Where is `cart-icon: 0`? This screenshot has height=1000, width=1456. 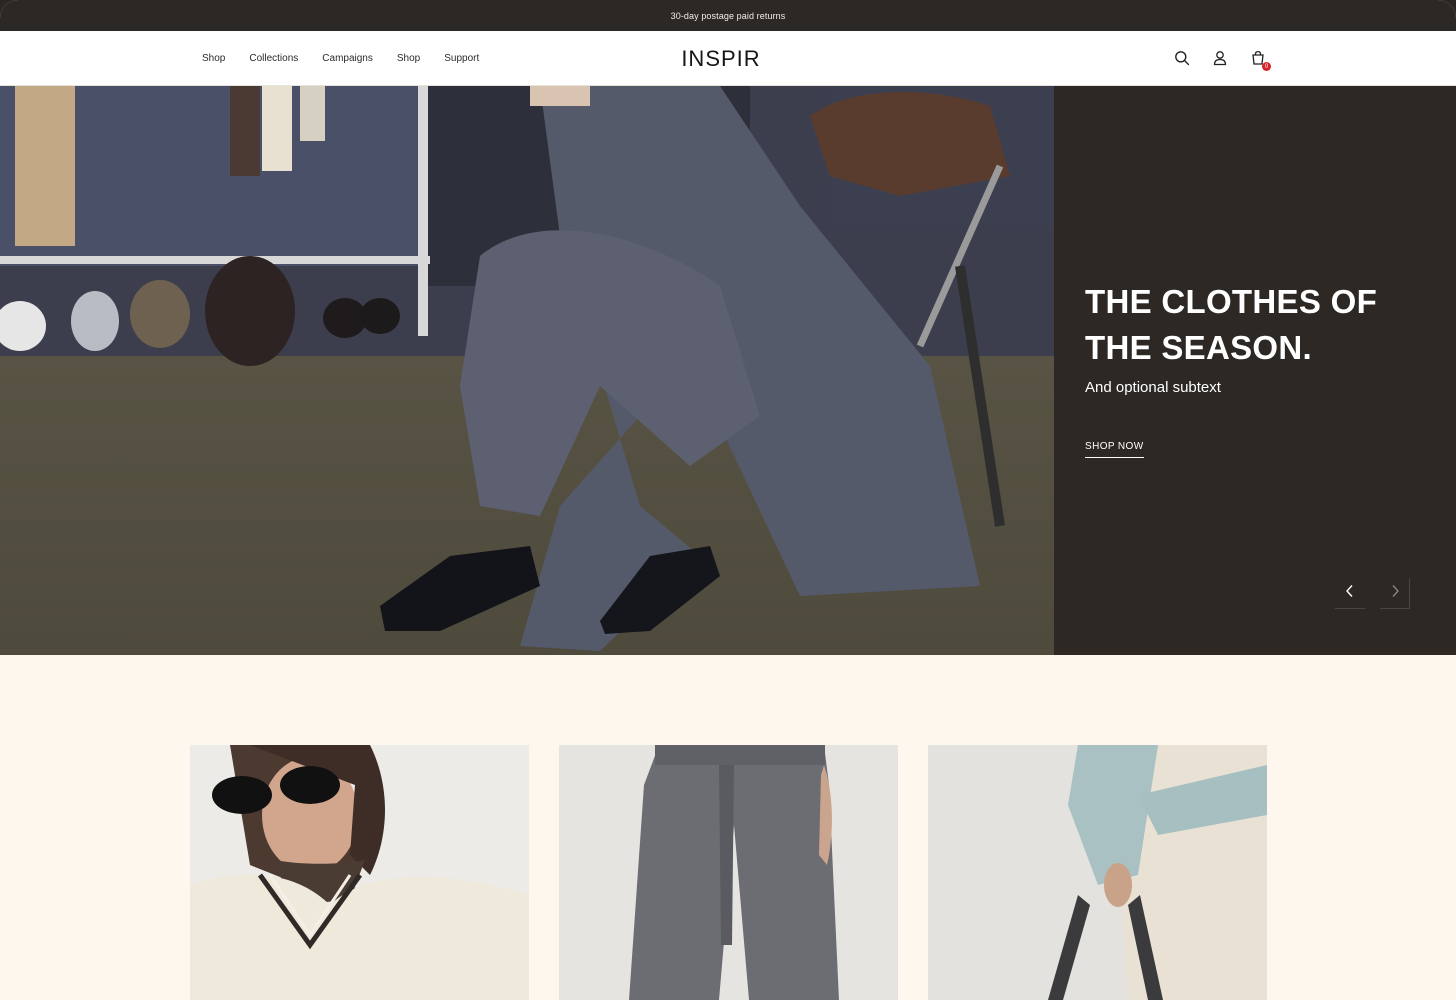
cart-icon: 0 is located at coordinates (1259, 59).